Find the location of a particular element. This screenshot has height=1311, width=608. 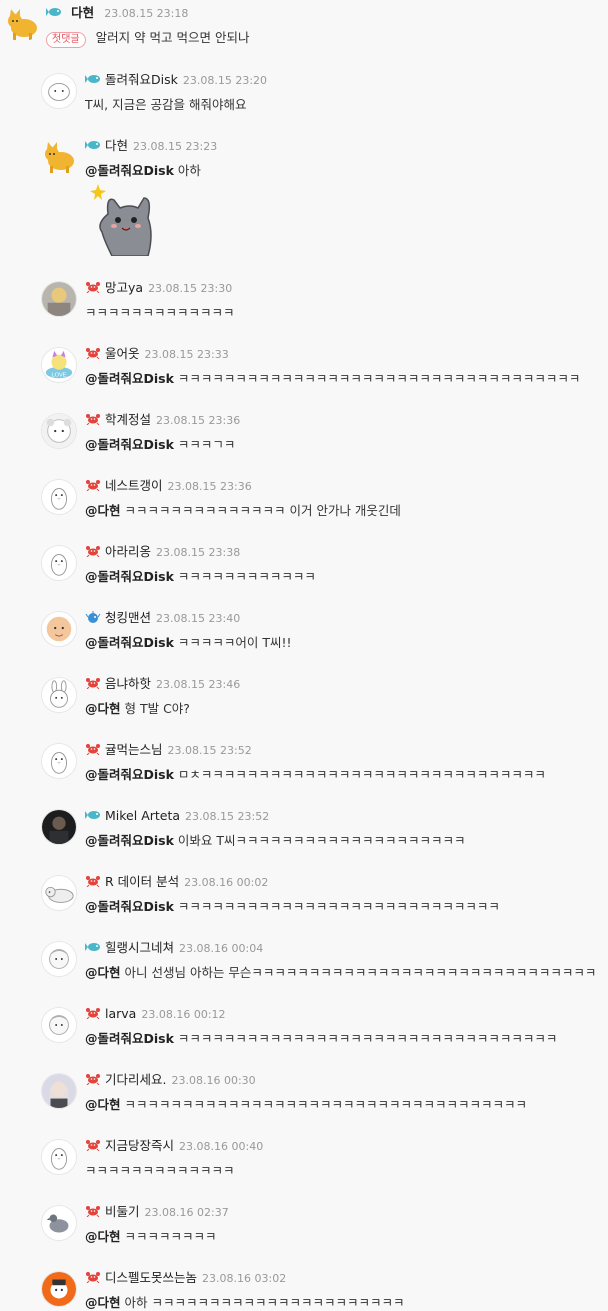

comment-body: @다현 ㅋㅋㅋㅋㅋㅋㅋㅋㅋㅋㅋㅋㅋㅋ 이거 안가나 개웃긴데 is located at coordinates (243, 509).